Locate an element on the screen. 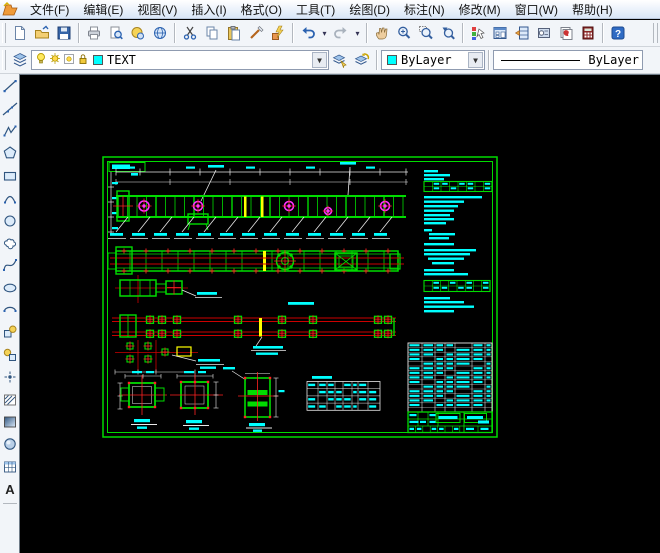 Image resolution: width=660 pixels, height=553 pixels. new-button is located at coordinates (20, 33).